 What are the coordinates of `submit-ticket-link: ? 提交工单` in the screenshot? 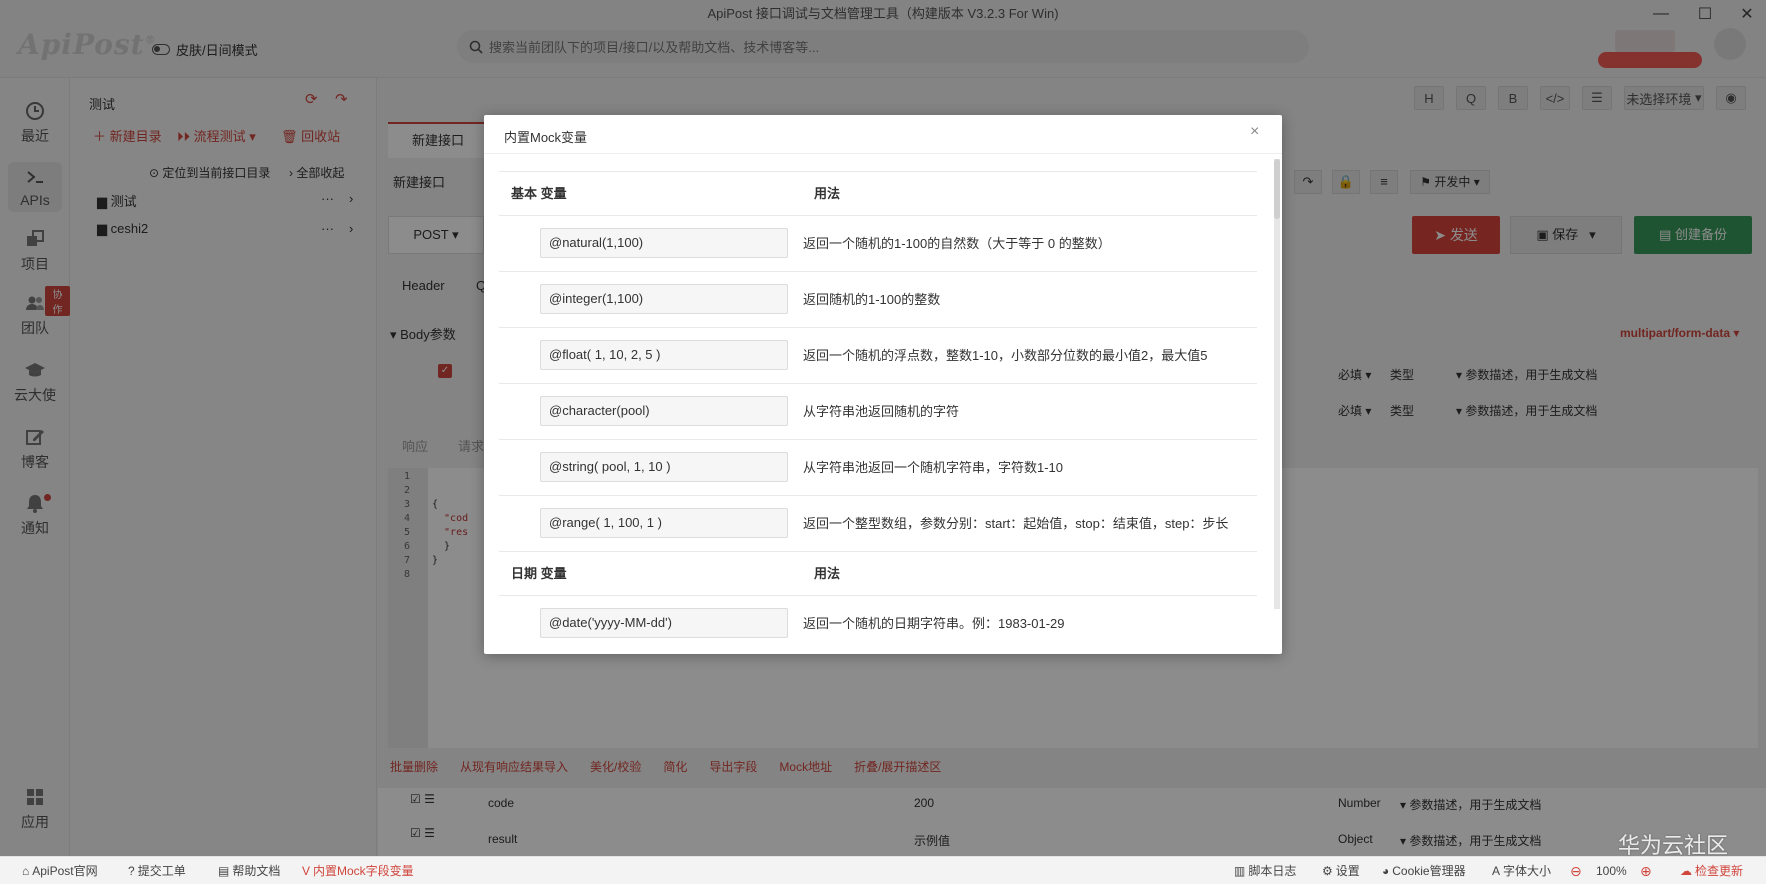 It's located at (157, 870).